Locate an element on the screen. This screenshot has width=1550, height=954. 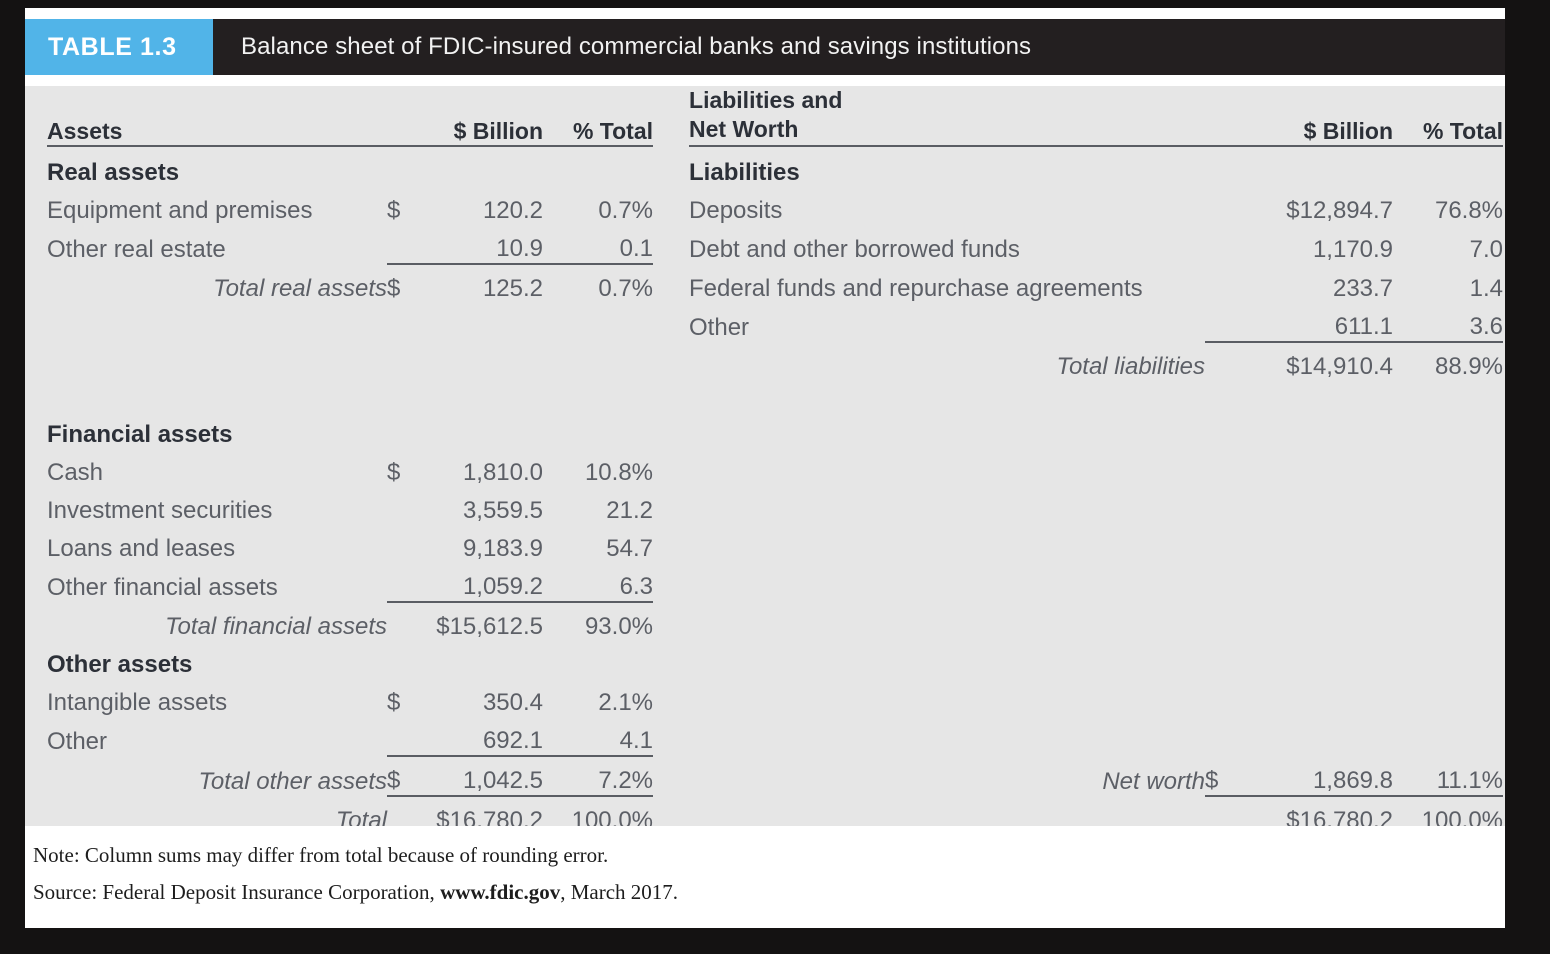
row-value-total-financial-assets: $15,612.5 is located at coordinates (490, 626).